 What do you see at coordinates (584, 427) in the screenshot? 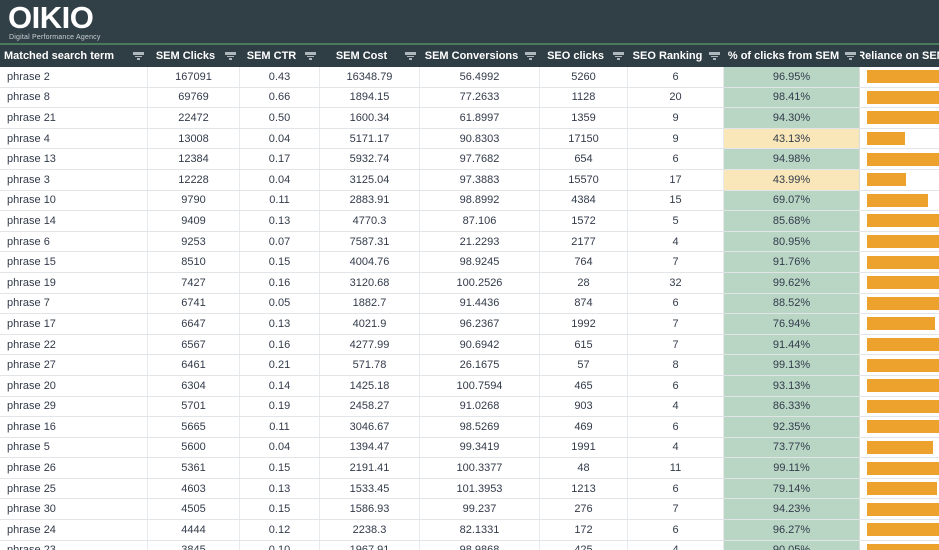
I see `seo_clicks-cell: 469` at bounding box center [584, 427].